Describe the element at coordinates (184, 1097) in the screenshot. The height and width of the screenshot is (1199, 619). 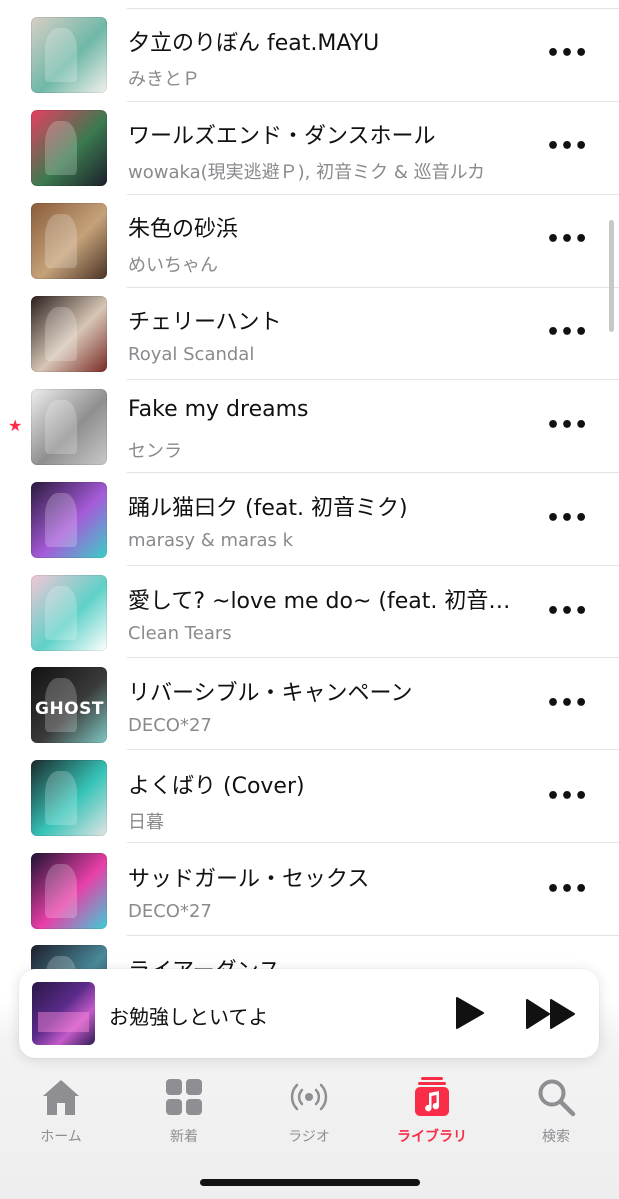
I see `grid-icon` at that location.